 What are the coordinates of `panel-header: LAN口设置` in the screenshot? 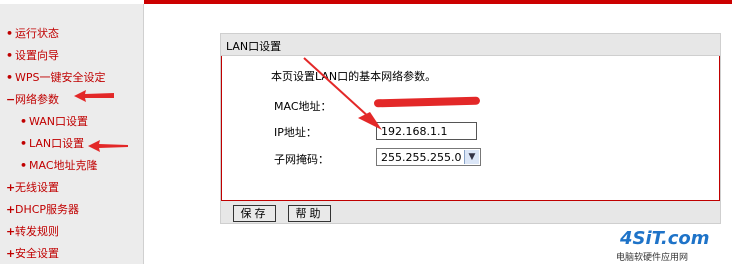 It's located at (470, 45).